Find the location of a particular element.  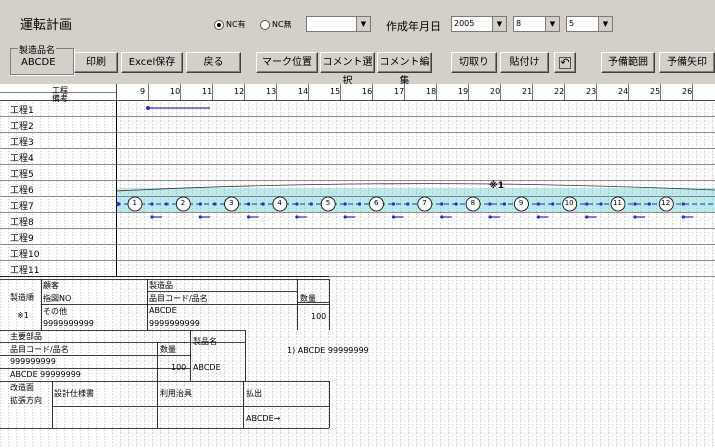

day-label: 12 is located at coordinates (239, 91).